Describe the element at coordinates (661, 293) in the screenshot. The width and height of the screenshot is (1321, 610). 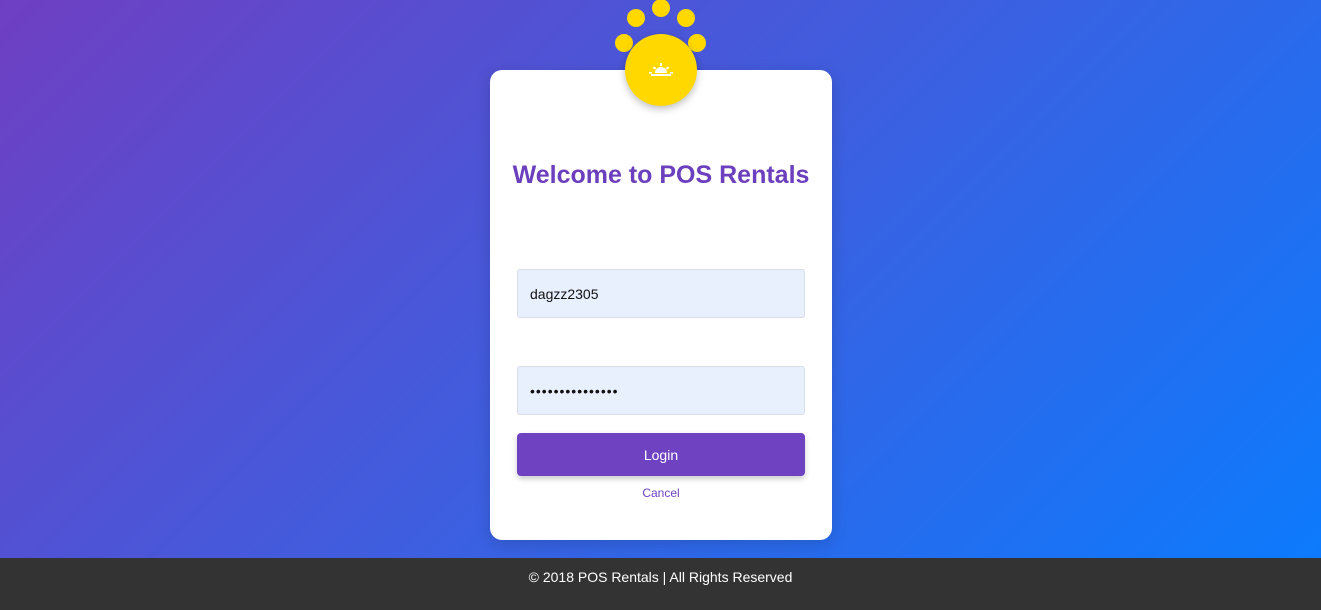
I see `username-input` at that location.